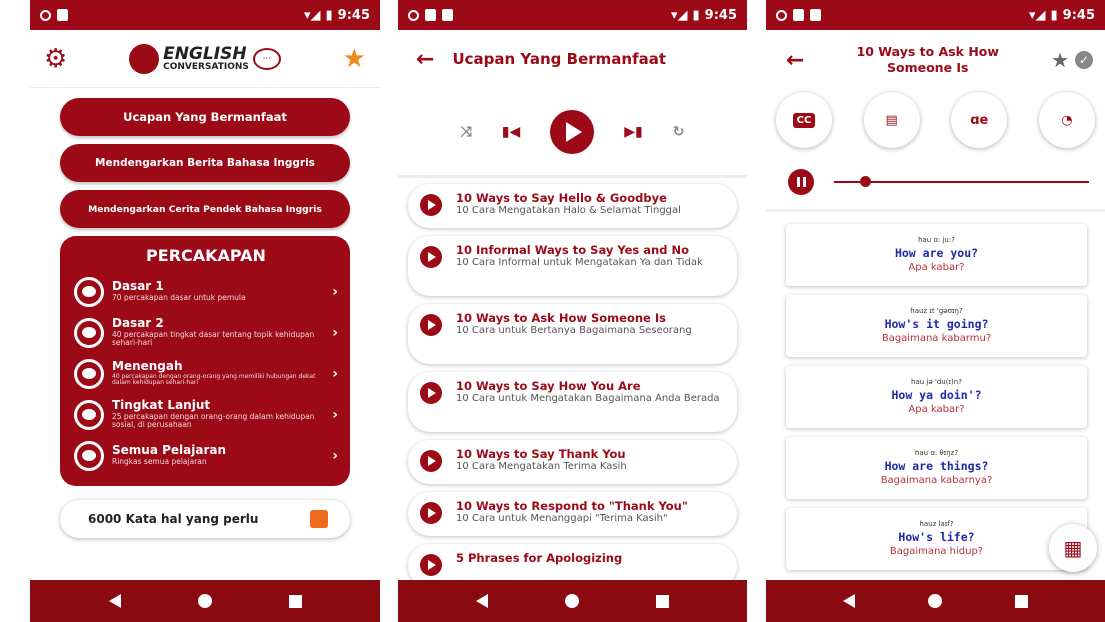  What do you see at coordinates (159, 462) in the screenshot?
I see `conversation-item-desc: Ringkas semua pelajaran` at bounding box center [159, 462].